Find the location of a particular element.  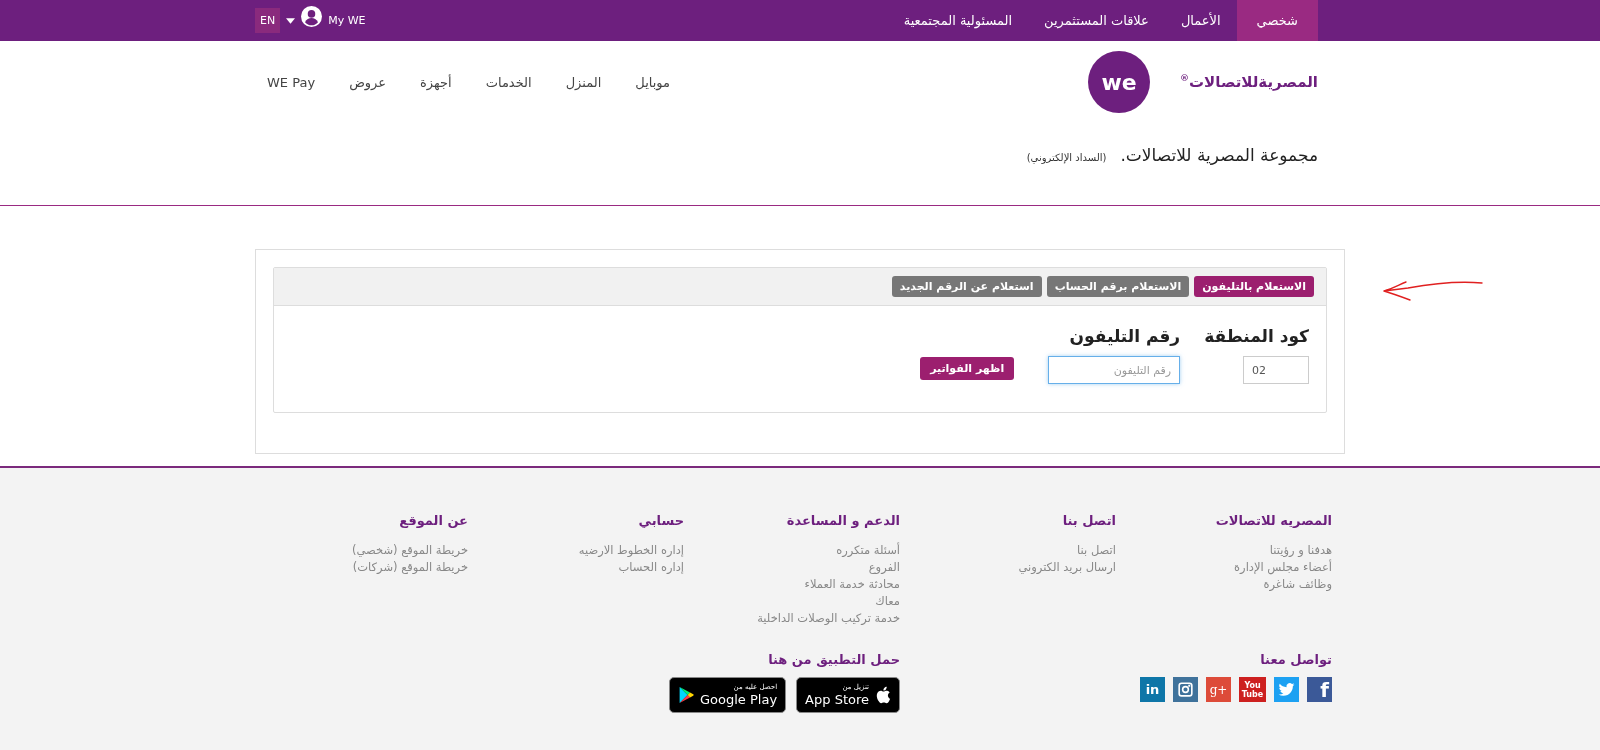

footer-heading: الدعم و المساعدة is located at coordinates (843, 520).